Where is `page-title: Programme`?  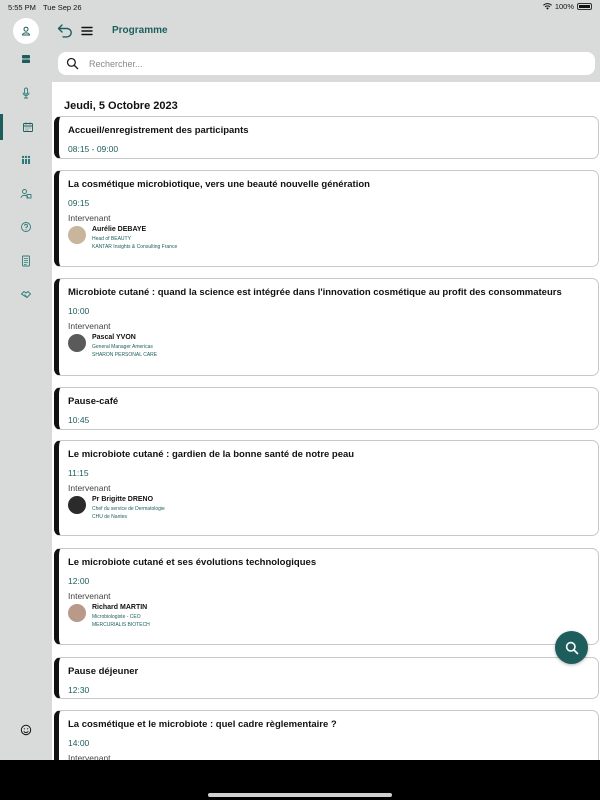 page-title: Programme is located at coordinates (140, 30).